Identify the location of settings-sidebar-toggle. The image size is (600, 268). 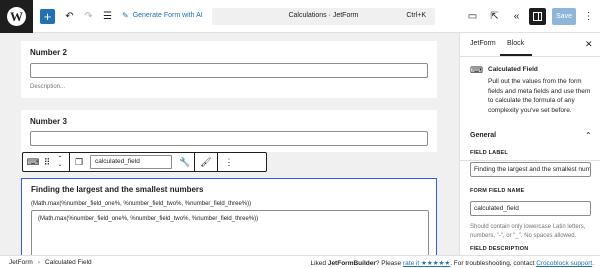
(537, 16).